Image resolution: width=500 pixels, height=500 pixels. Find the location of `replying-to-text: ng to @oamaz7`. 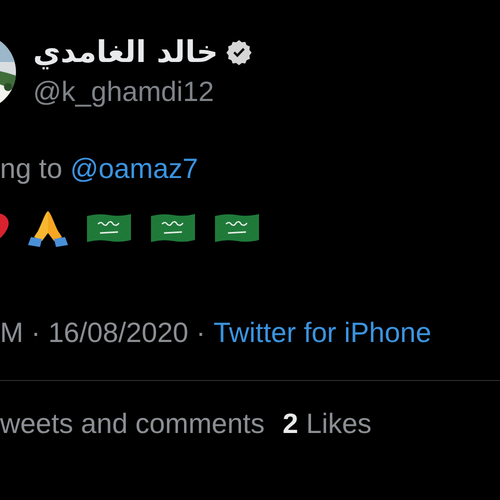

replying-to-text: ng to @oamaz7 is located at coordinates (100, 169).